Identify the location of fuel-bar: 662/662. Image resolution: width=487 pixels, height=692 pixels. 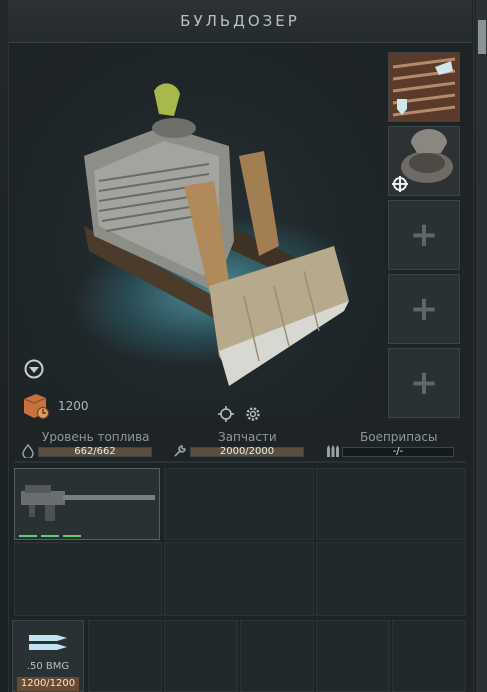
(95, 451).